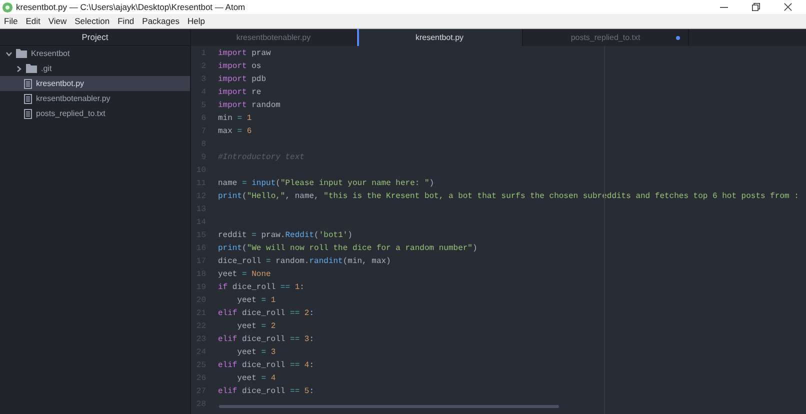 Image resolution: width=806 pixels, height=414 pixels. What do you see at coordinates (266, 339) in the screenshot?
I see `code-line: elif dice_roll == 3:` at bounding box center [266, 339].